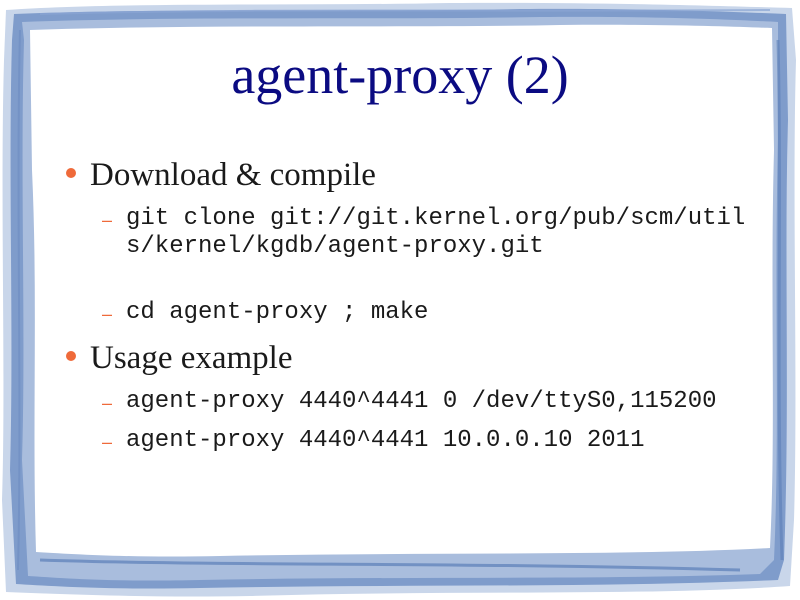 Image resolution: width=800 pixels, height=600 pixels. I want to click on slide-title: agent-proxy (2), so click(400, 75).